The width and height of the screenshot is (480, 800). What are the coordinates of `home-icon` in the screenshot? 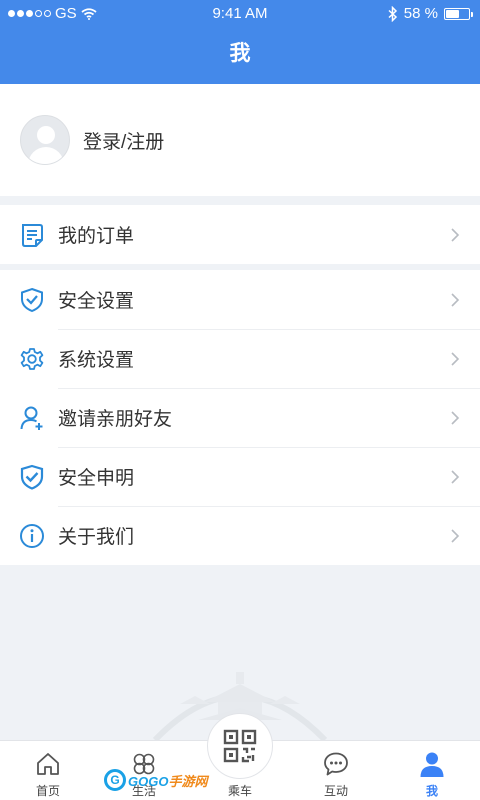 It's located at (48, 764).